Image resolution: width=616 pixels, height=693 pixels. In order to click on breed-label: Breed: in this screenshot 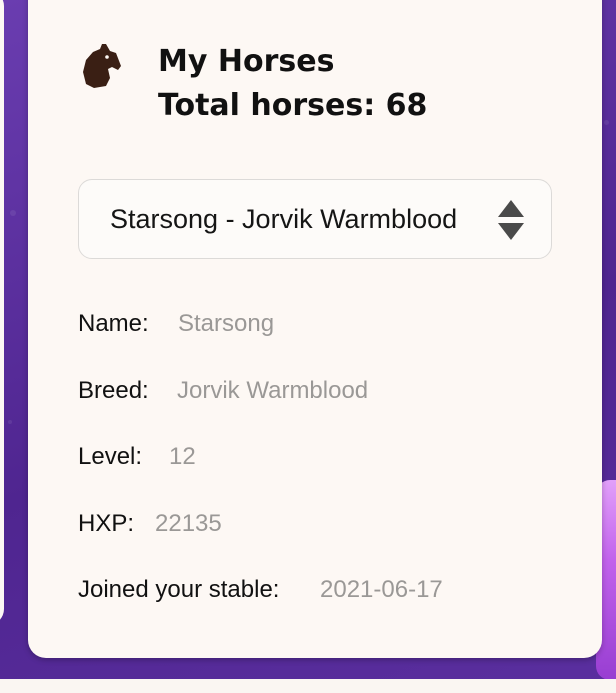, I will do `click(113, 390)`.